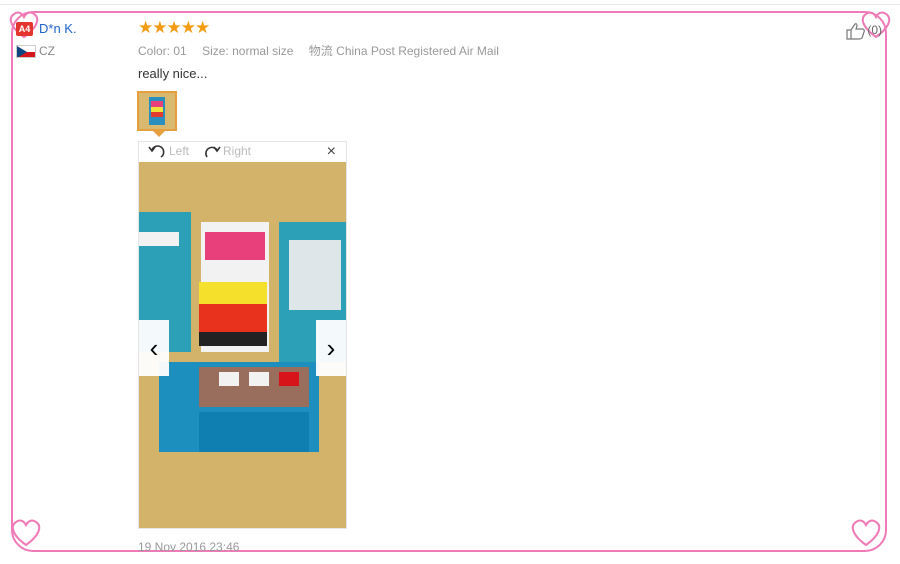  Describe the element at coordinates (189, 547) in the screenshot. I see `review-date: 19 Nov 2016 23:46` at that location.